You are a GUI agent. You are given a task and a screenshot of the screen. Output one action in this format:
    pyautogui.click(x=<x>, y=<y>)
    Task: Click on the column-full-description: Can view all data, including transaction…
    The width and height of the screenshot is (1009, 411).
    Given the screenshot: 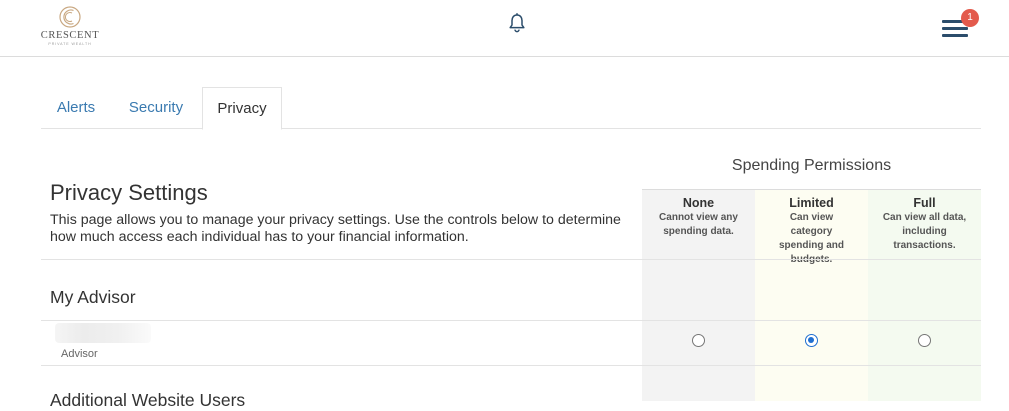 What is the action you would take?
    pyautogui.click(x=924, y=231)
    